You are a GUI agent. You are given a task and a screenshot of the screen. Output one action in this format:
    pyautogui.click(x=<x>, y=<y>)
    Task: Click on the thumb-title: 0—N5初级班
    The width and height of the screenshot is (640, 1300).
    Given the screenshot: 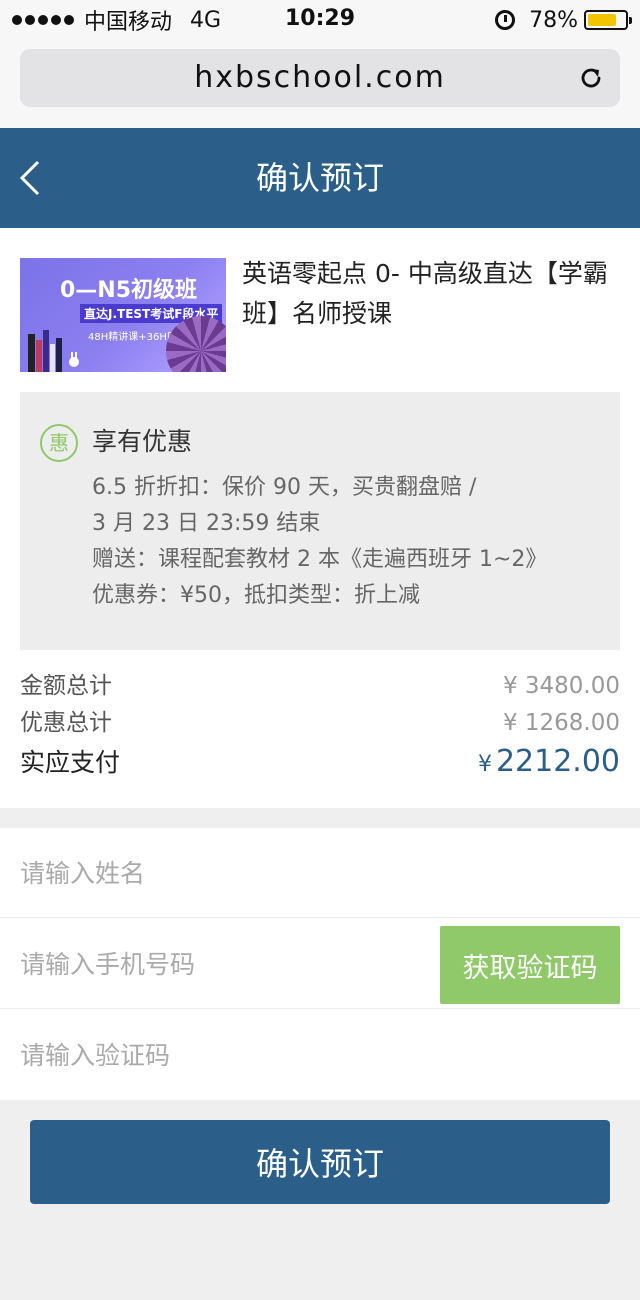 What is the action you would take?
    pyautogui.click(x=129, y=290)
    